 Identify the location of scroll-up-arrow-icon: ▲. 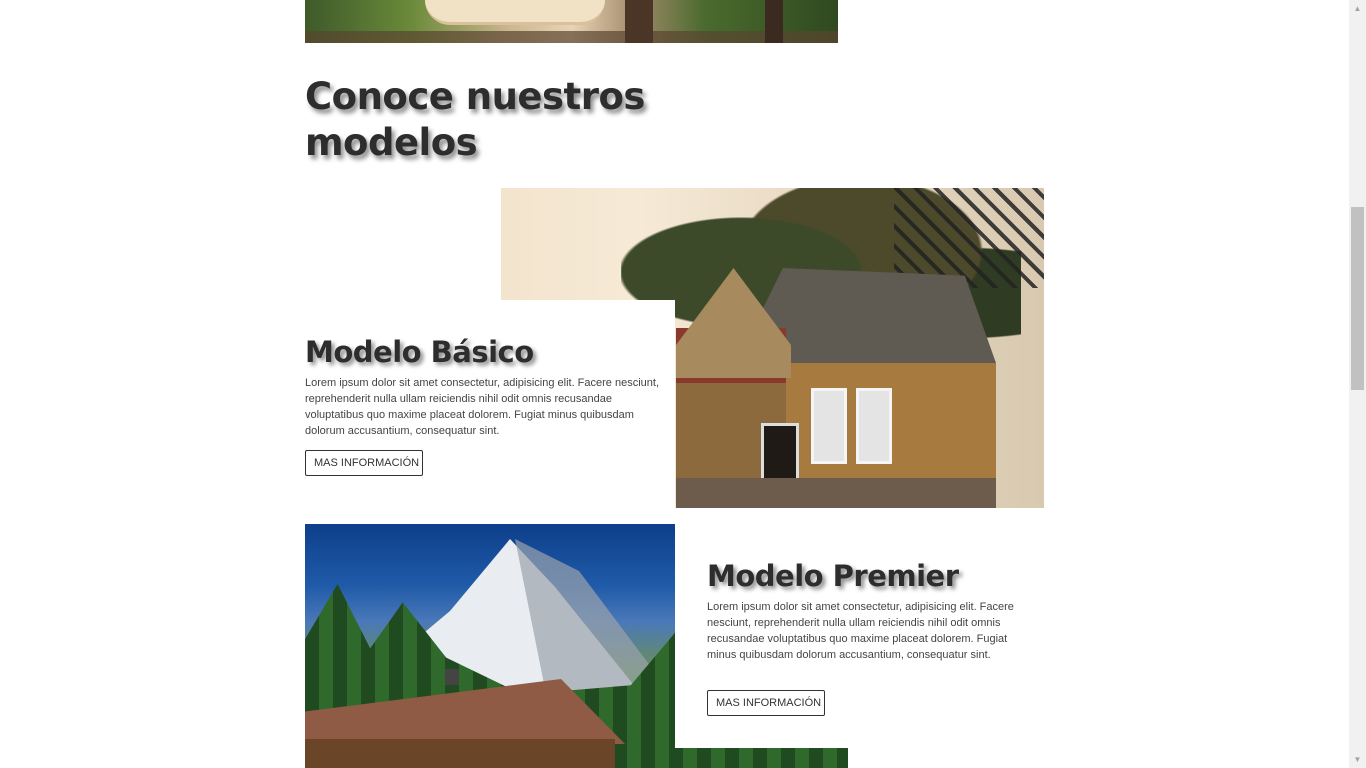
(1357, 8).